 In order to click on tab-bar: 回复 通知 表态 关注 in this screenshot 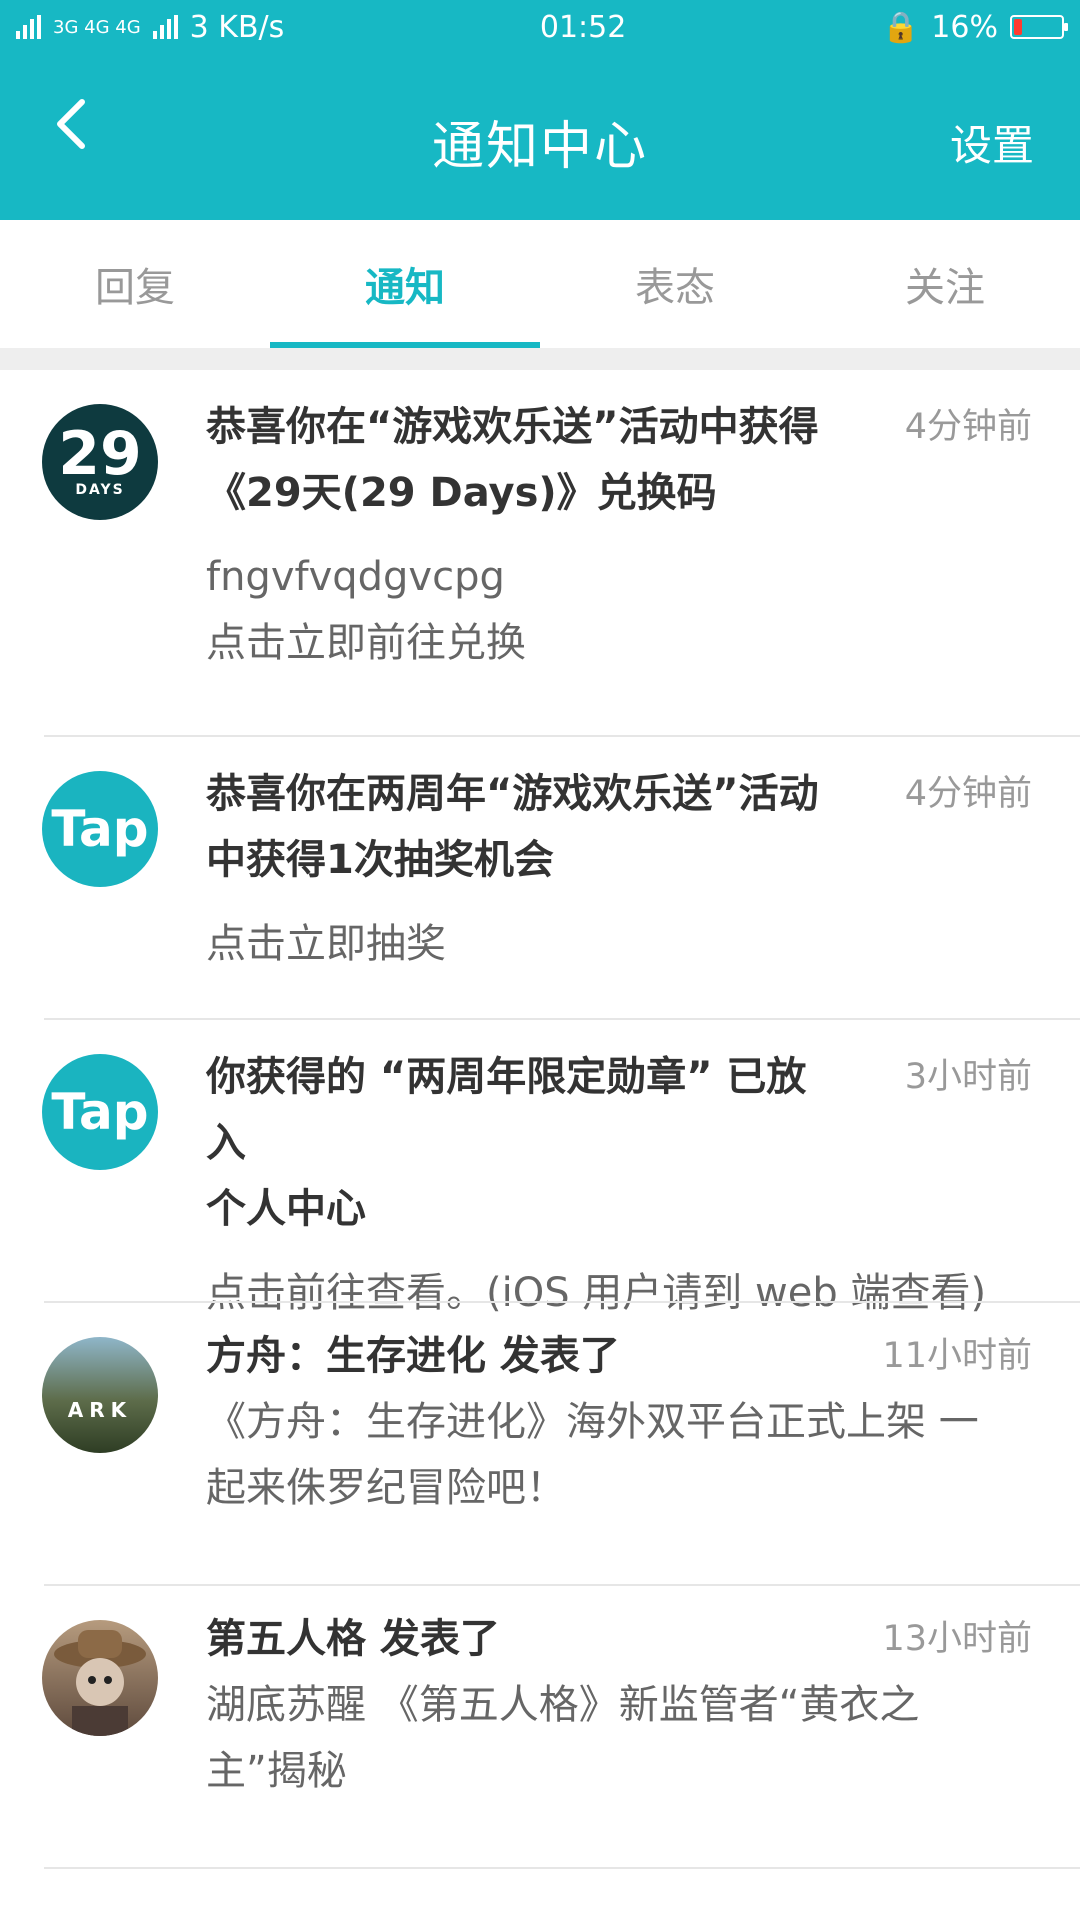, I will do `click(540, 284)`.